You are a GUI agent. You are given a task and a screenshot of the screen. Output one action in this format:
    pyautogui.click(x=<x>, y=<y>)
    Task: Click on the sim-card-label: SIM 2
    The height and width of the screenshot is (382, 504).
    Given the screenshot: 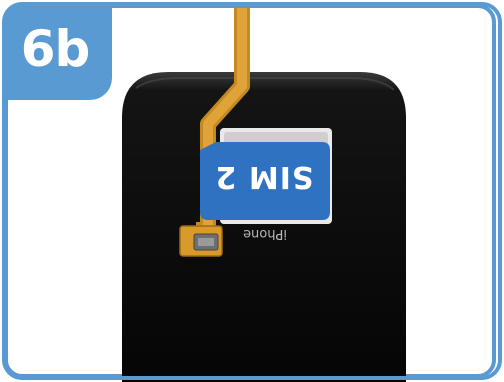 What is the action you would take?
    pyautogui.click(x=264, y=177)
    